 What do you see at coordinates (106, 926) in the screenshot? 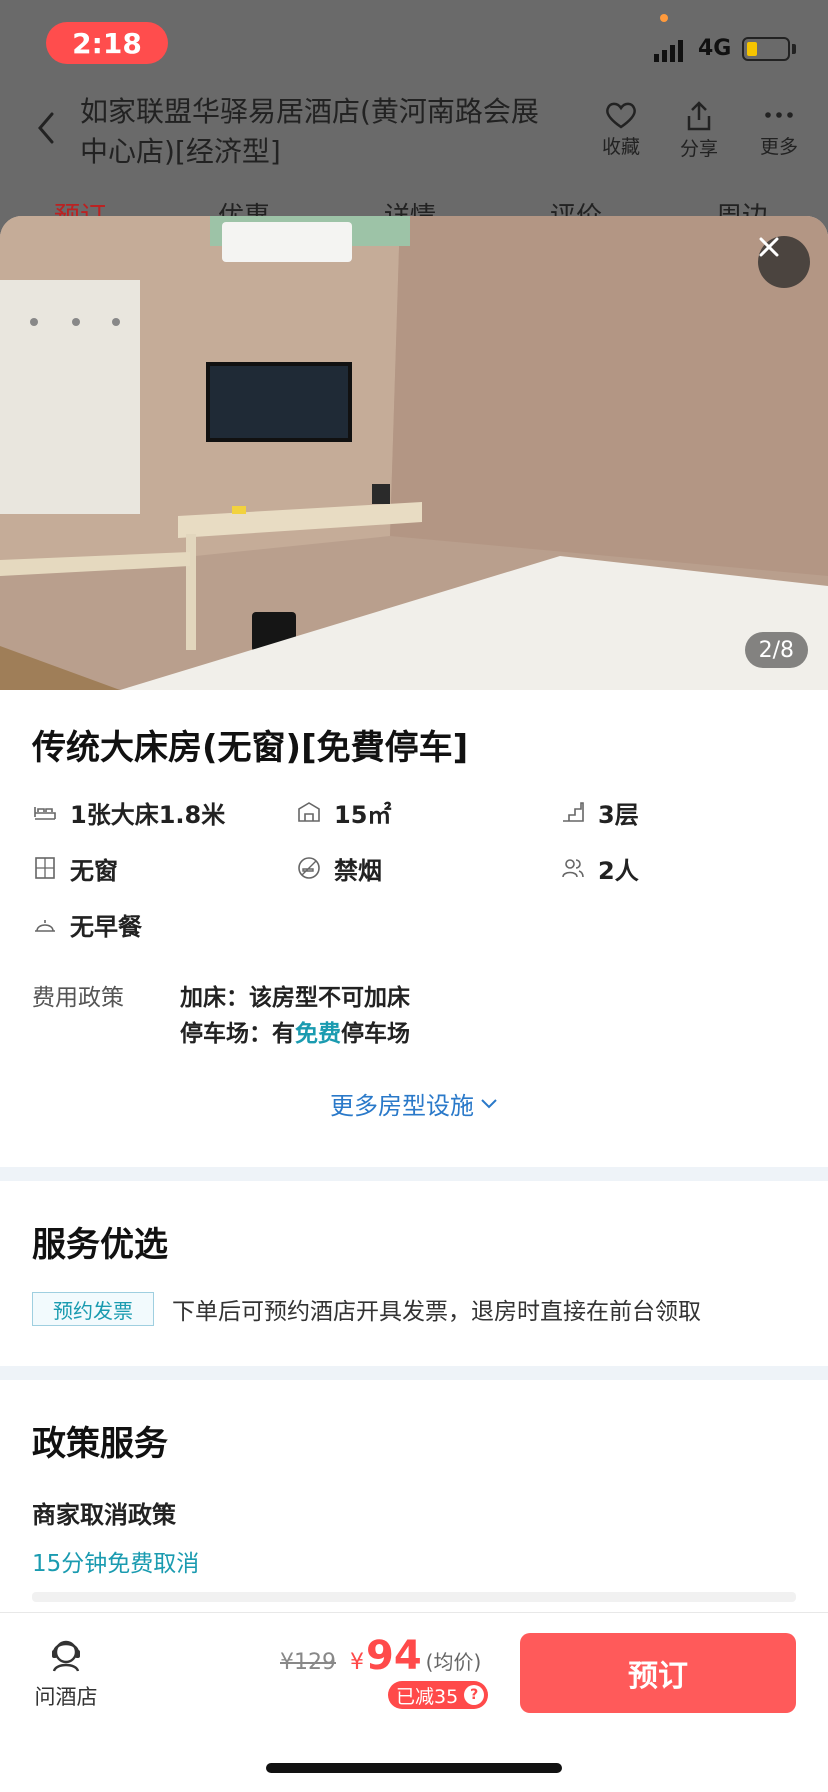
I see `facility-breakfast-text: 无早餐` at bounding box center [106, 926].